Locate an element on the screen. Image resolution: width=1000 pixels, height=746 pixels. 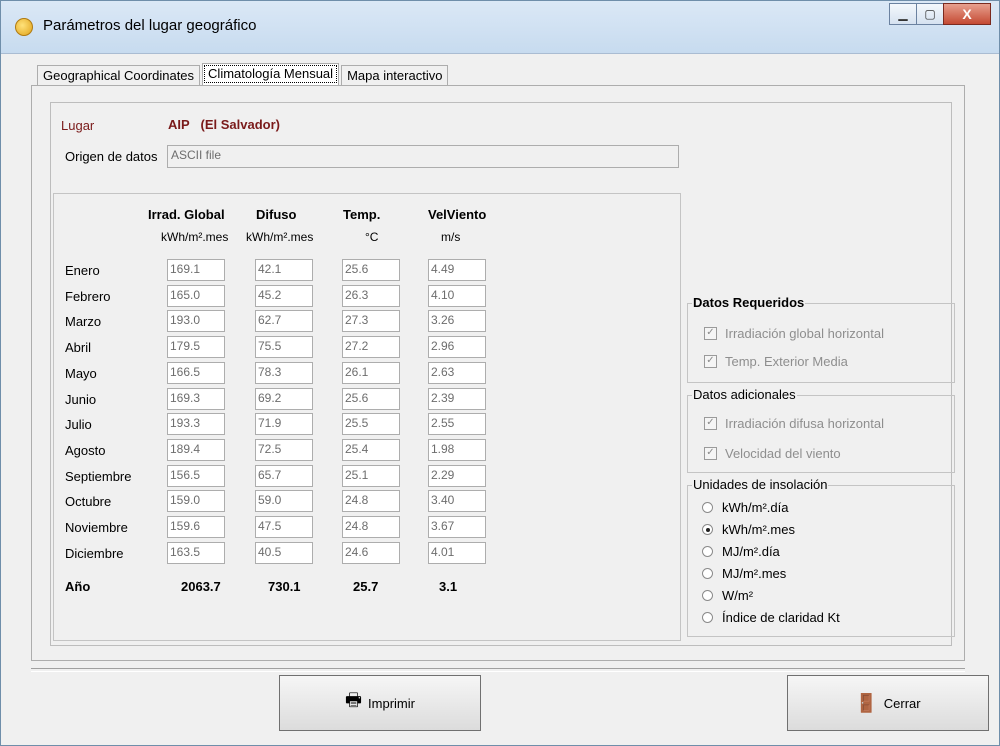
month-label: Enero is located at coordinates (82, 270).